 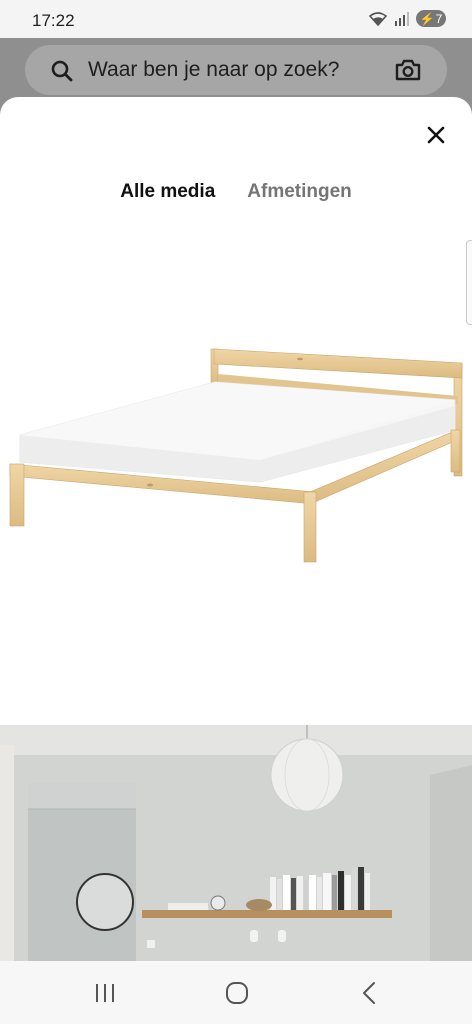 I want to click on search-bar: Waar ben je naar op zoek?, so click(x=236, y=70).